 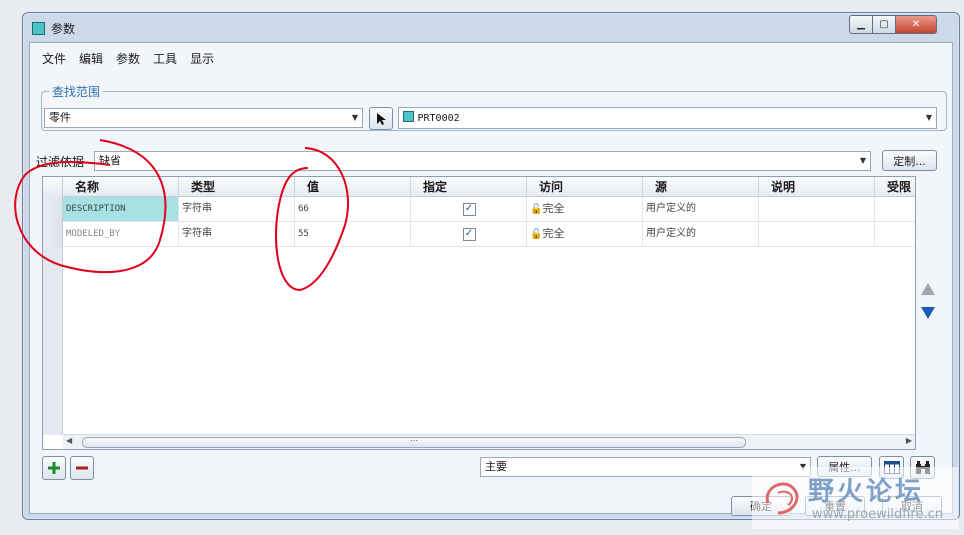 I want to click on part-icon, so click(x=408, y=116).